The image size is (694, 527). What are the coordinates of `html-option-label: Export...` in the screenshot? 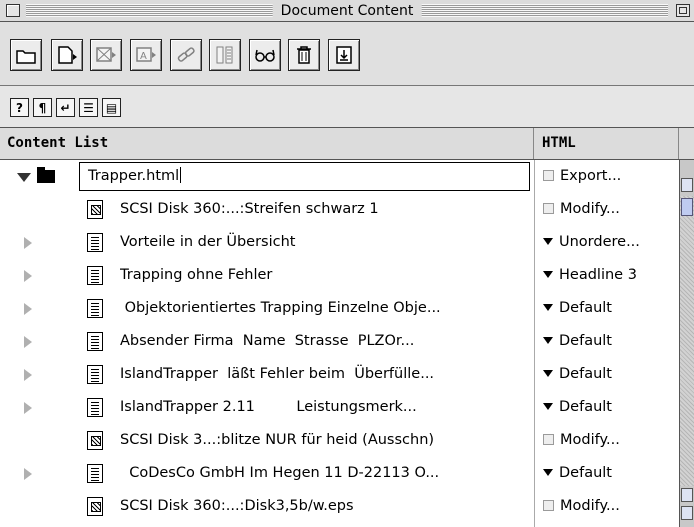 It's located at (591, 176).